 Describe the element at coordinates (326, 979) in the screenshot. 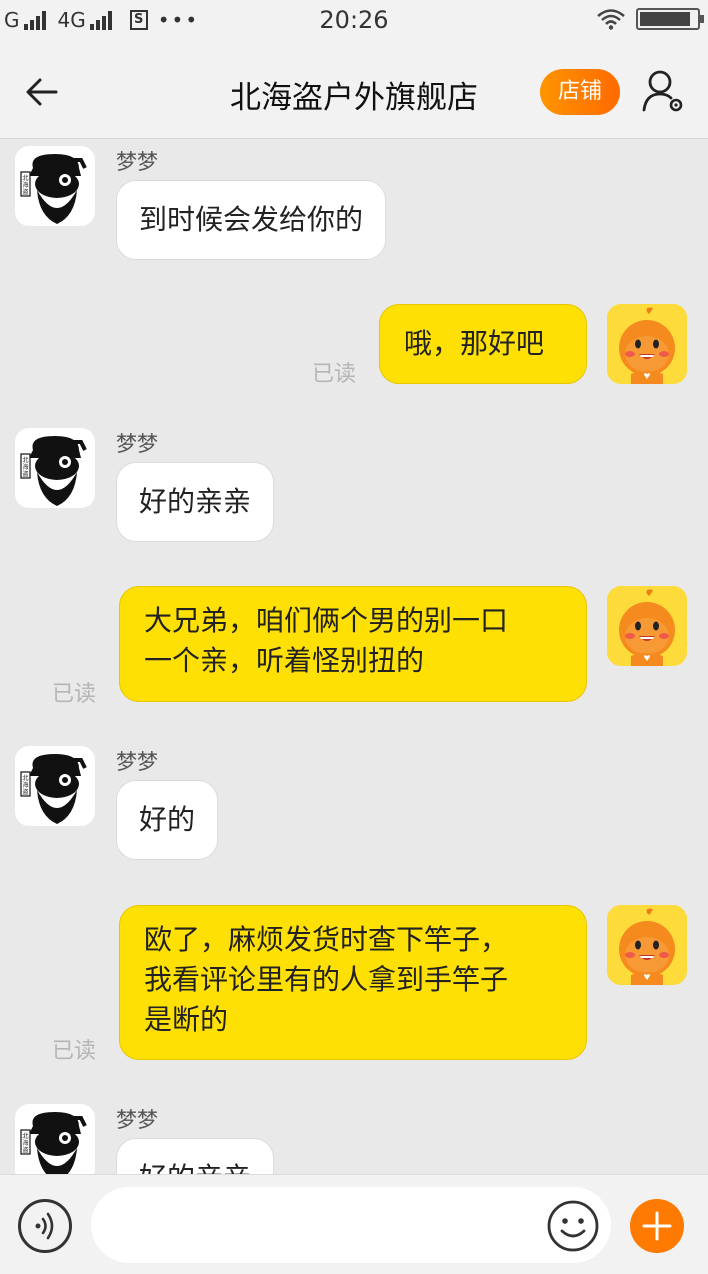

I see `message-line: 我看评论里有的人拿到手竿子` at that location.